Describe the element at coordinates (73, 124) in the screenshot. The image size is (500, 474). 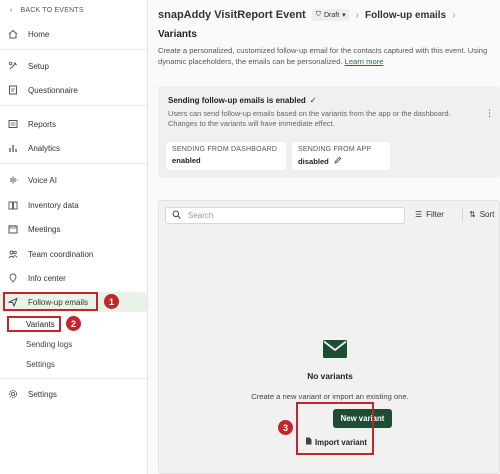
I see `sidebar-item-reports: Reports` at that location.